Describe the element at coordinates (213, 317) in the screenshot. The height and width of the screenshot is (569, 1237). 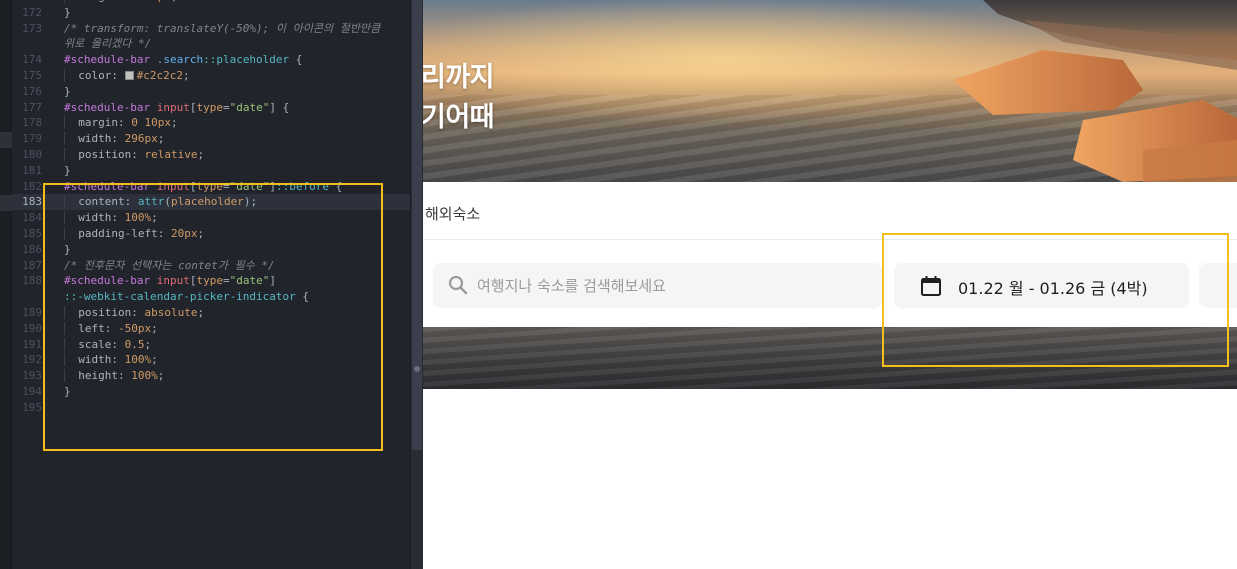
I see `code-highlight-box` at that location.